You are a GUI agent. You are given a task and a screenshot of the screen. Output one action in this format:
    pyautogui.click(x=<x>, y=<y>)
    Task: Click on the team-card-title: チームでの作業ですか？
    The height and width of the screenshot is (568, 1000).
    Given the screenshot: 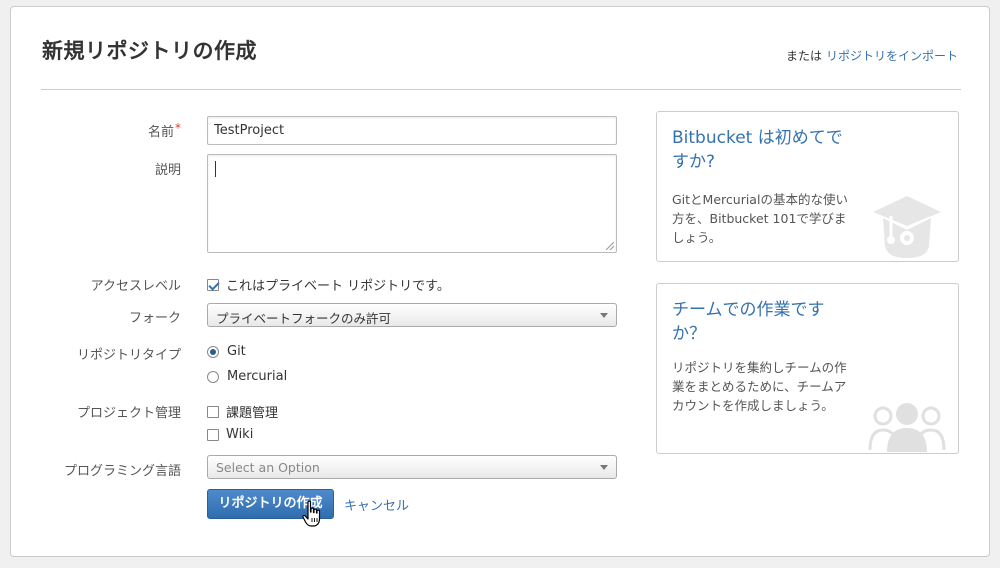 What is the action you would take?
    pyautogui.click(x=762, y=322)
    